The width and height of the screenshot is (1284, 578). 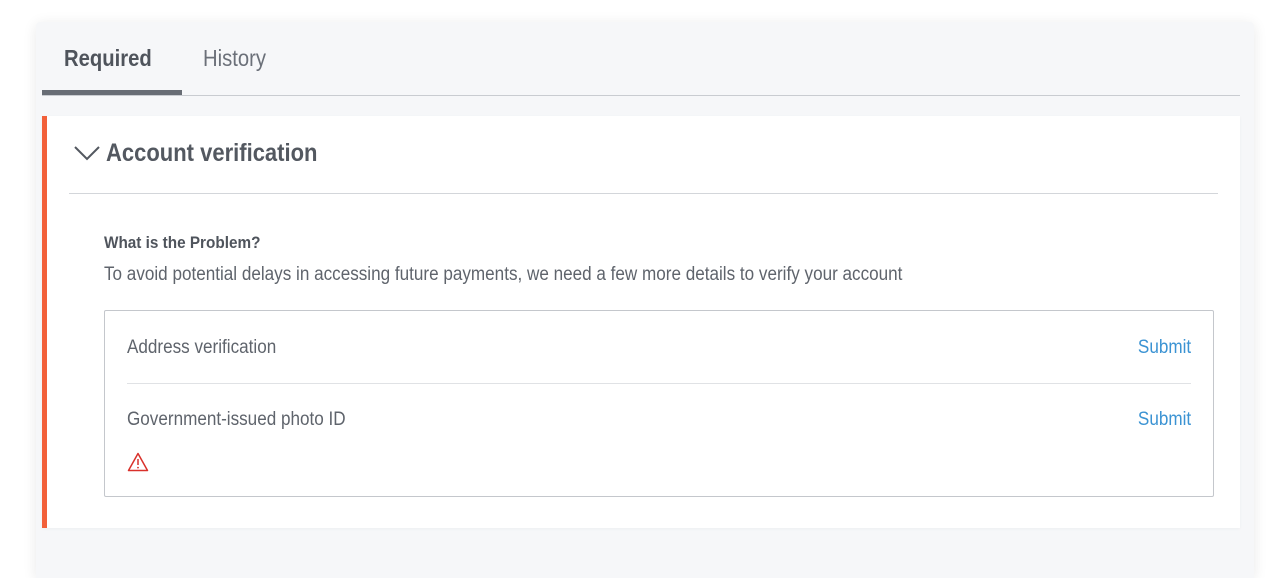 I want to click on tab-bar: Required History, so click(x=641, y=59).